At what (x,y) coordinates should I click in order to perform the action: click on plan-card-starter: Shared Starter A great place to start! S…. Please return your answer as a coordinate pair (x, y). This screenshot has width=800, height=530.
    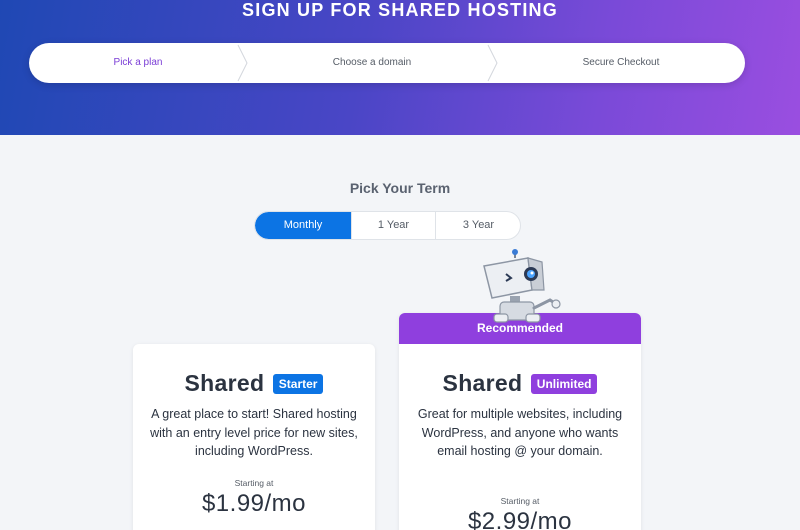
    Looking at the image, I should click on (254, 437).